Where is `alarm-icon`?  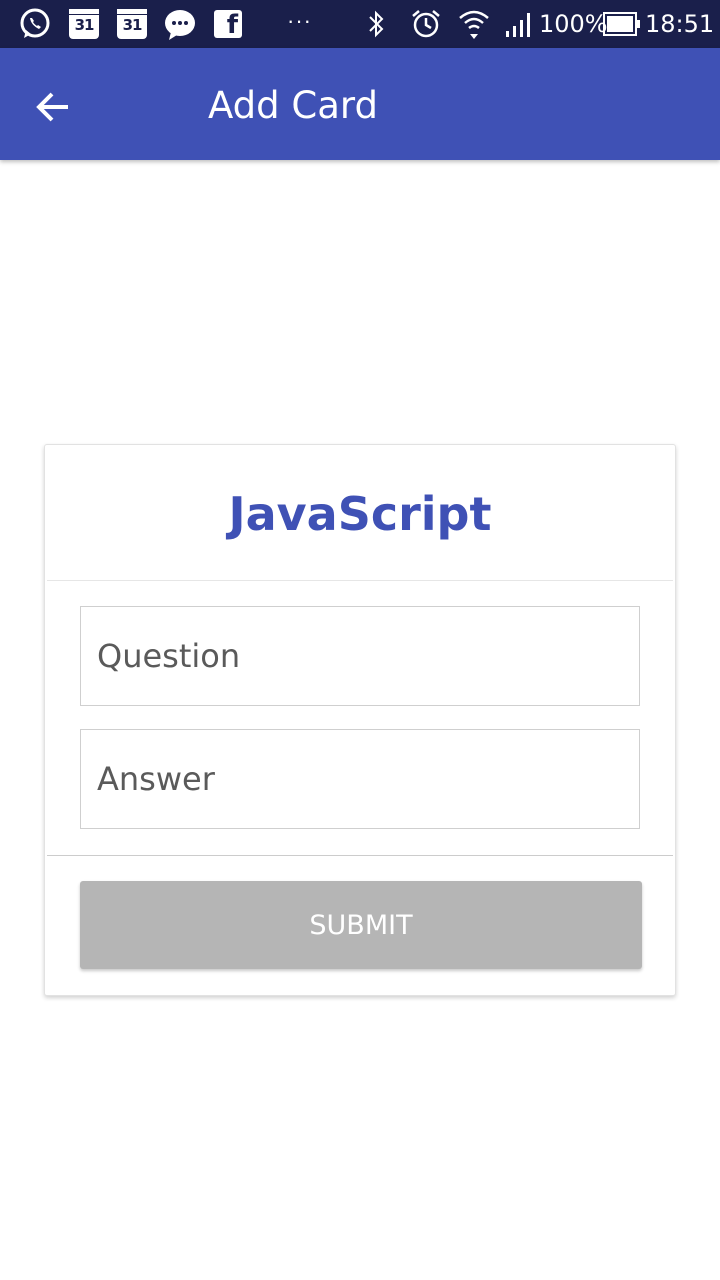 alarm-icon is located at coordinates (426, 24).